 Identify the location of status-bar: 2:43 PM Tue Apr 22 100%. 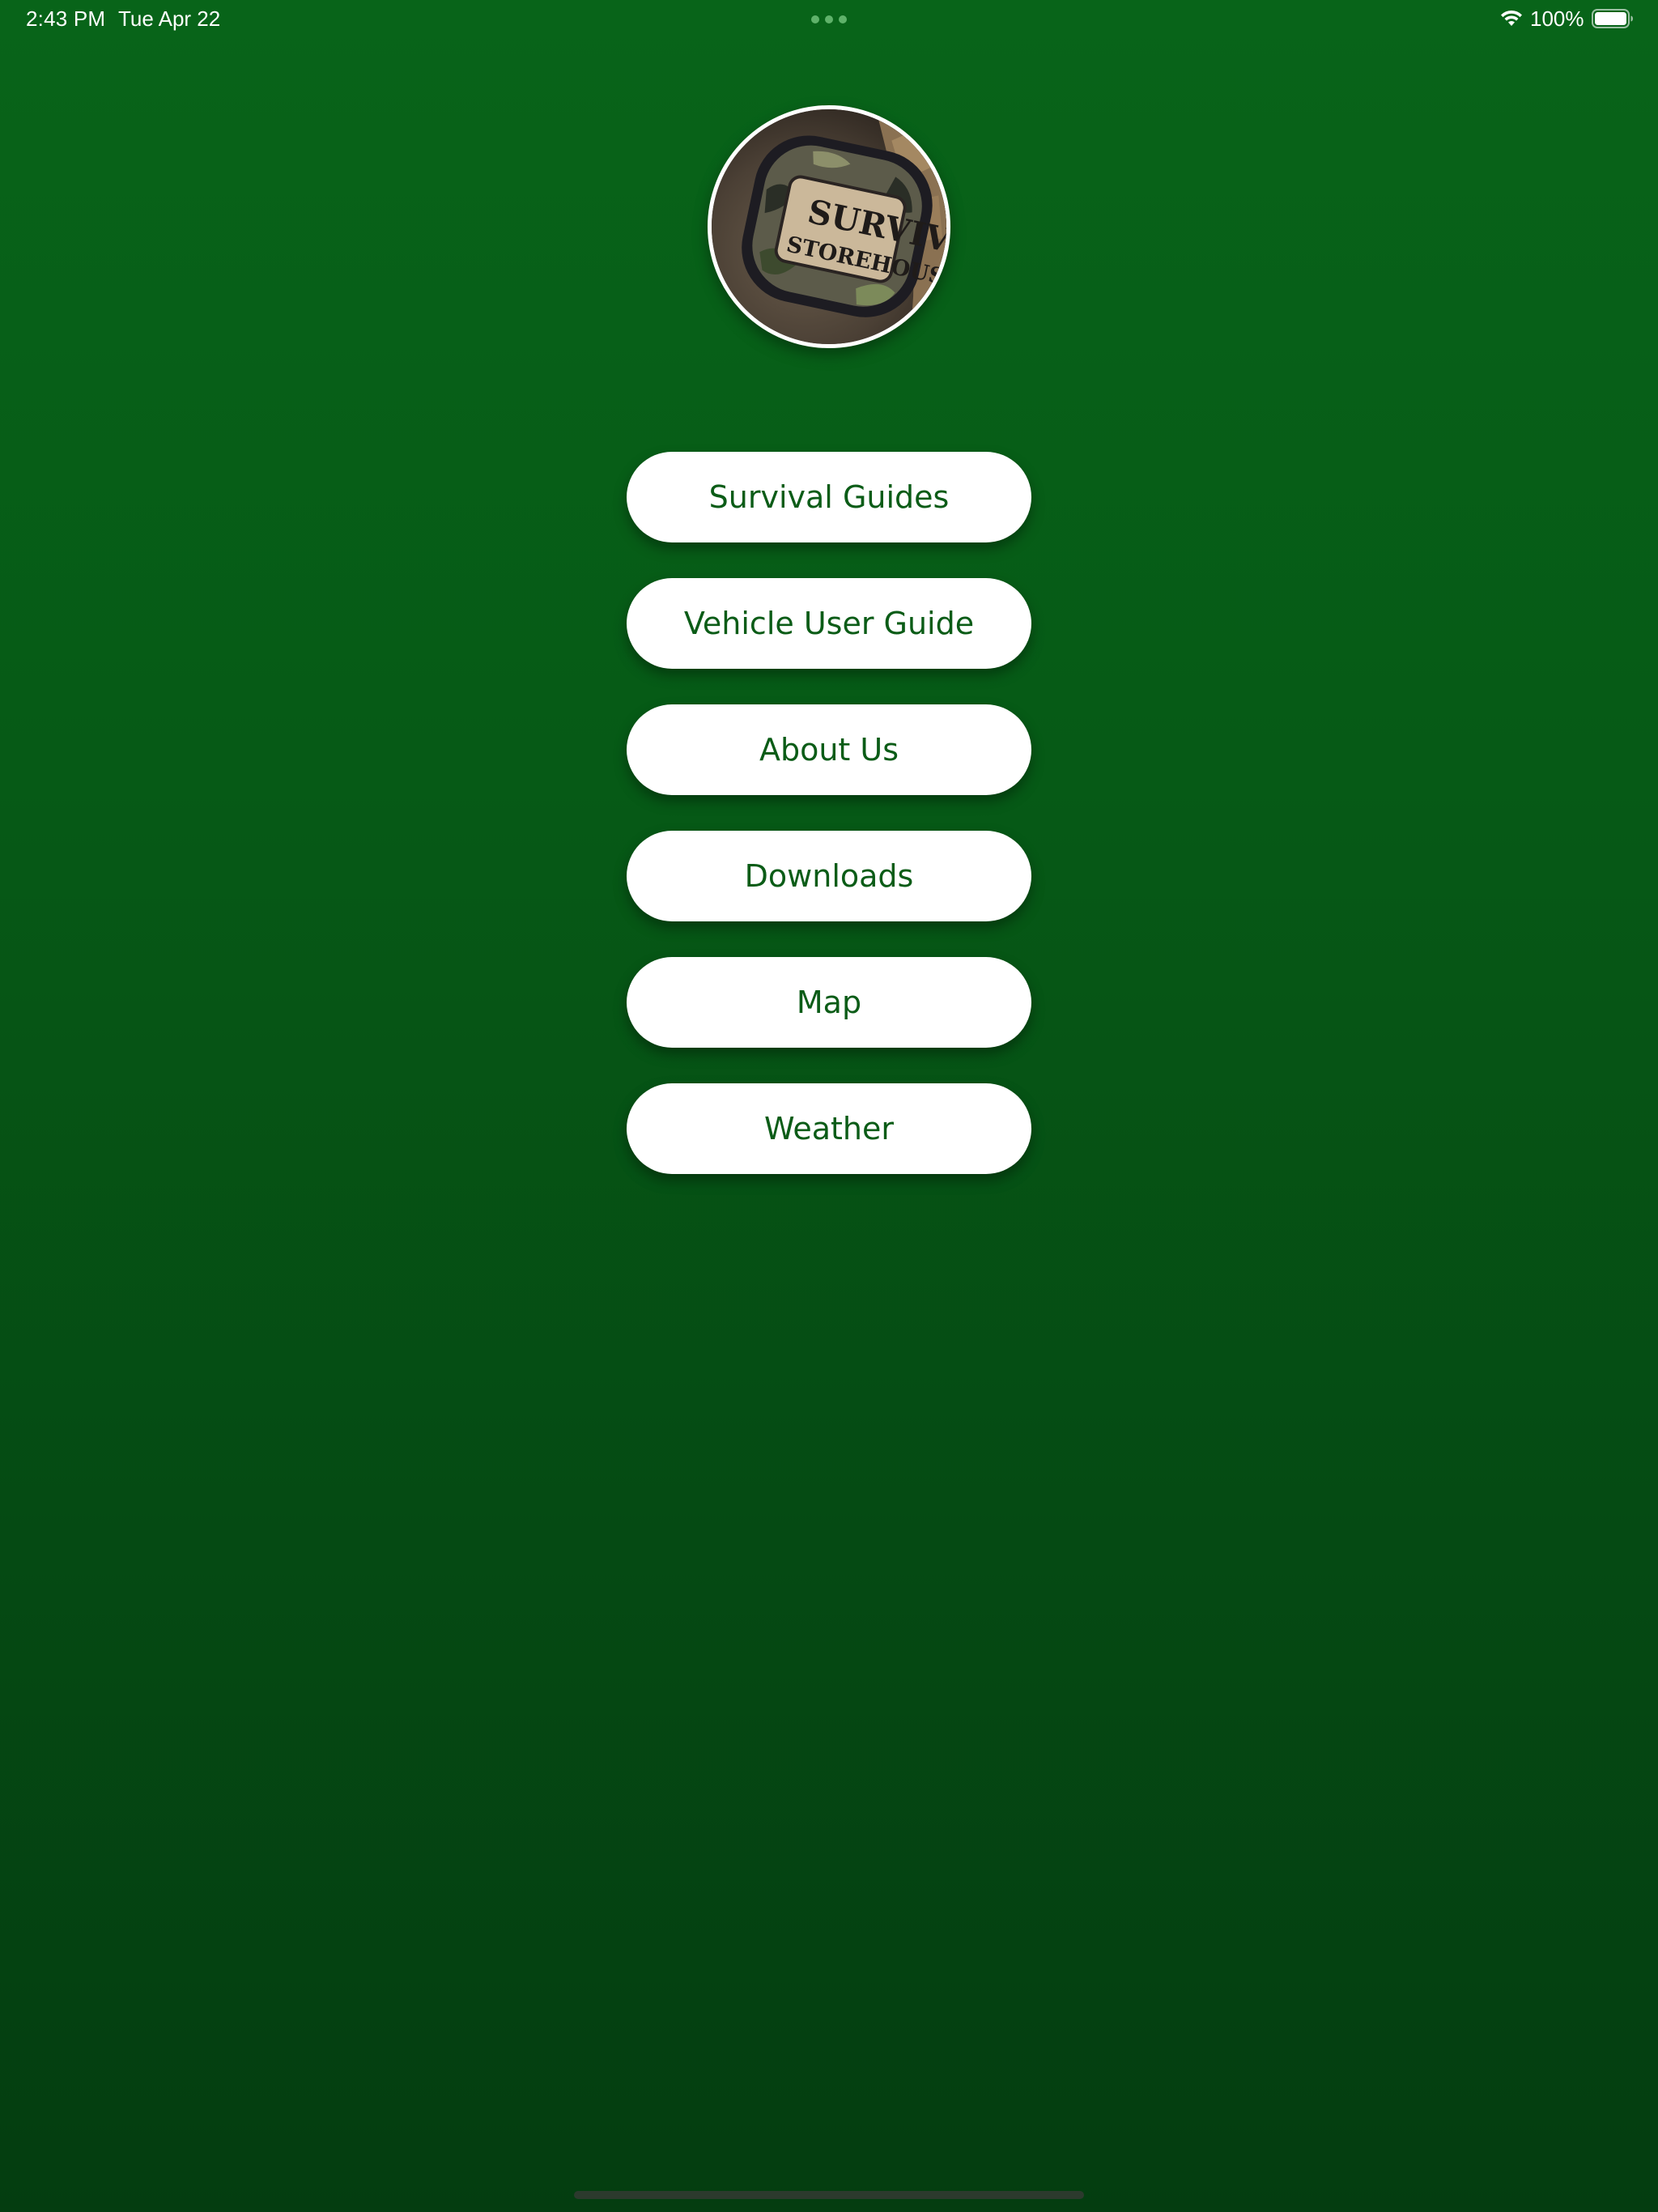
(829, 19).